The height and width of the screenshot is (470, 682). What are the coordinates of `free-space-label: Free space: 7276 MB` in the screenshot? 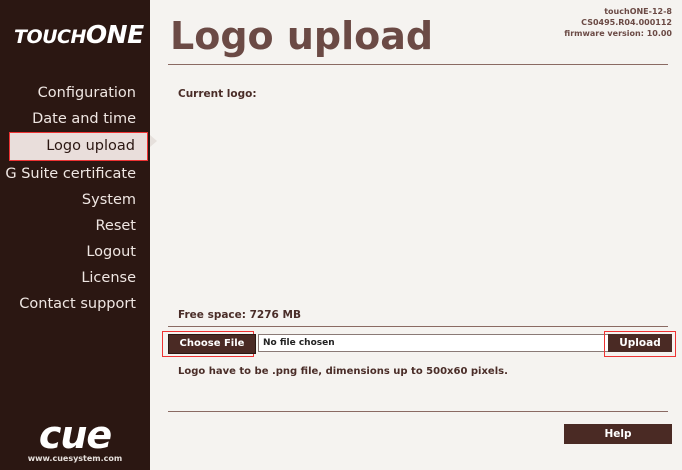 It's located at (239, 315).